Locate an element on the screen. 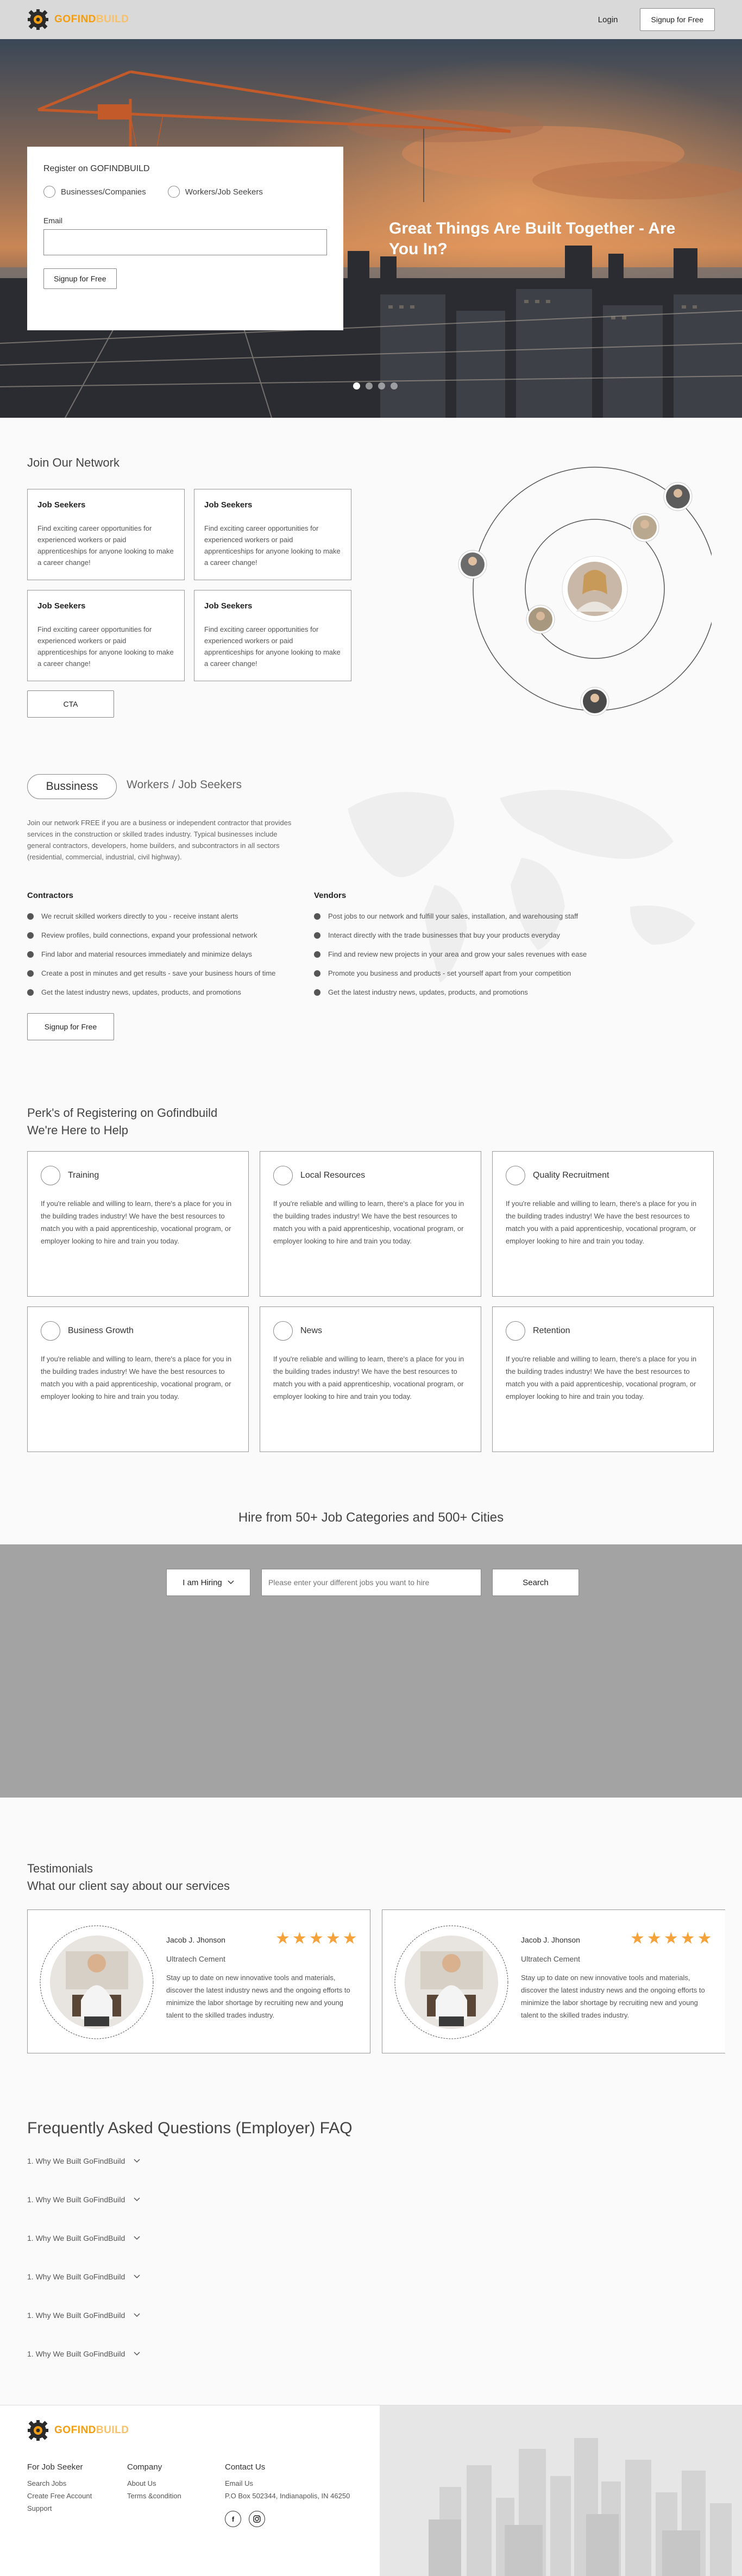 This screenshot has height=2576, width=742. hire-search-controls: I am Hiring Search is located at coordinates (372, 1582).